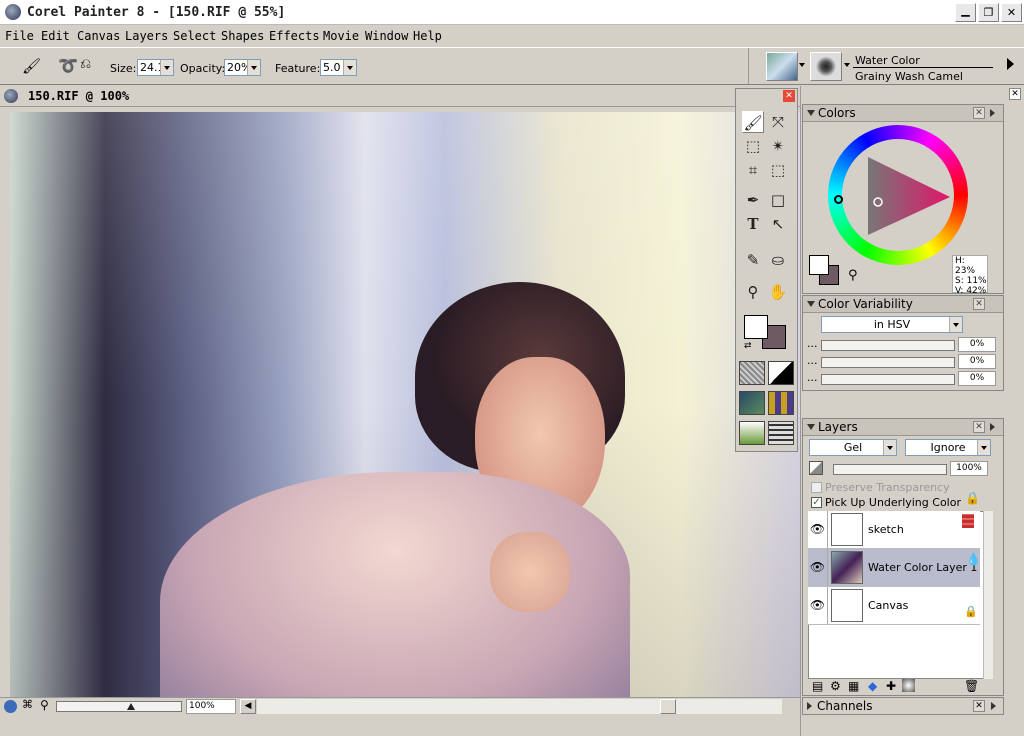  What do you see at coordinates (85, 64) in the screenshot?
I see `reset-tool-icon: ⎌` at bounding box center [85, 64].